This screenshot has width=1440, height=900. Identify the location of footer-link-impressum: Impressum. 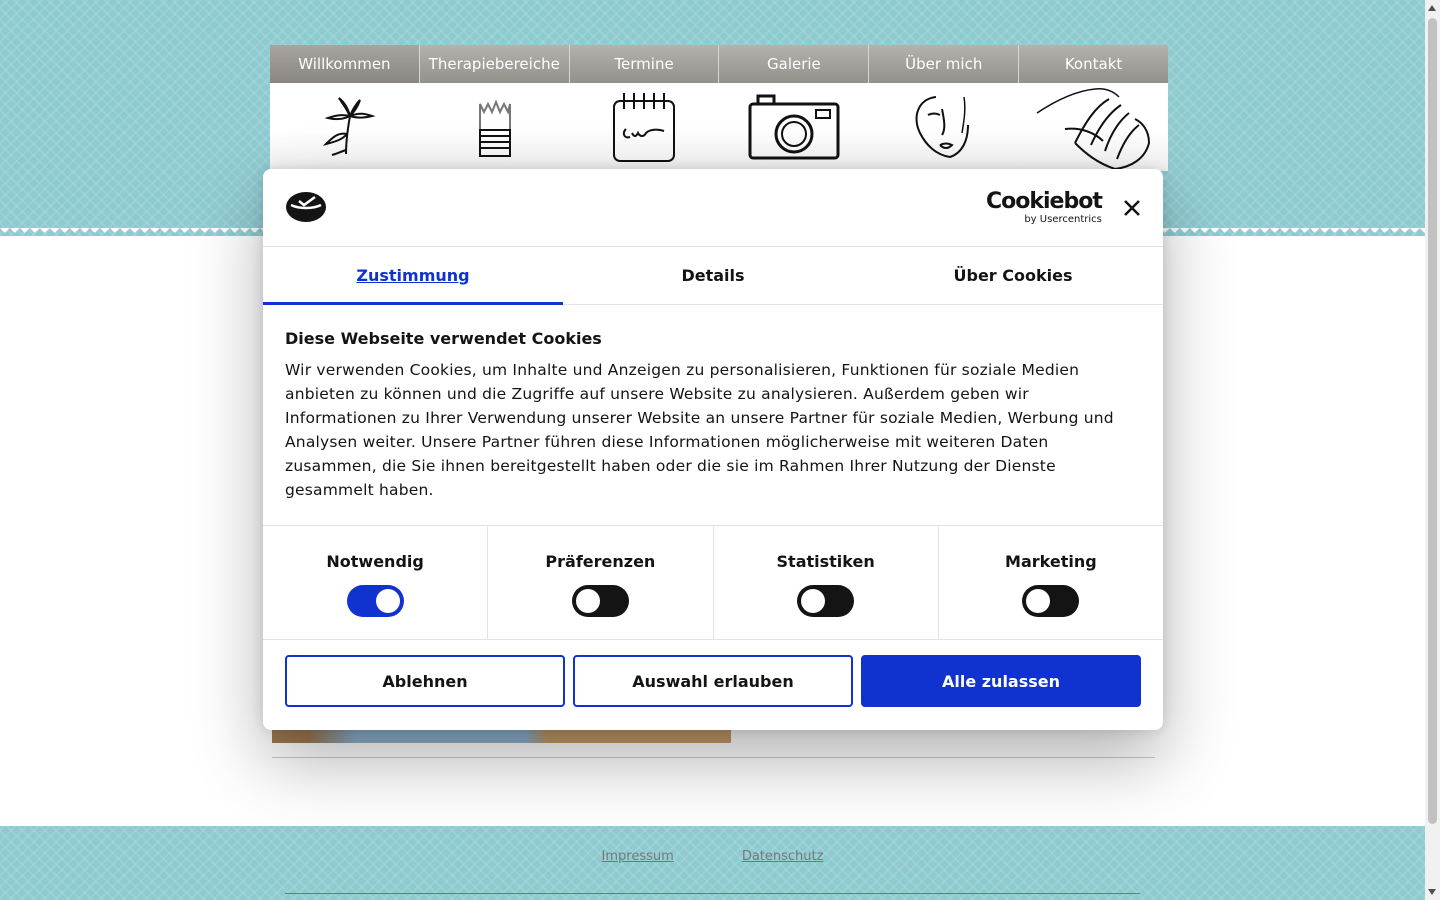
(638, 856).